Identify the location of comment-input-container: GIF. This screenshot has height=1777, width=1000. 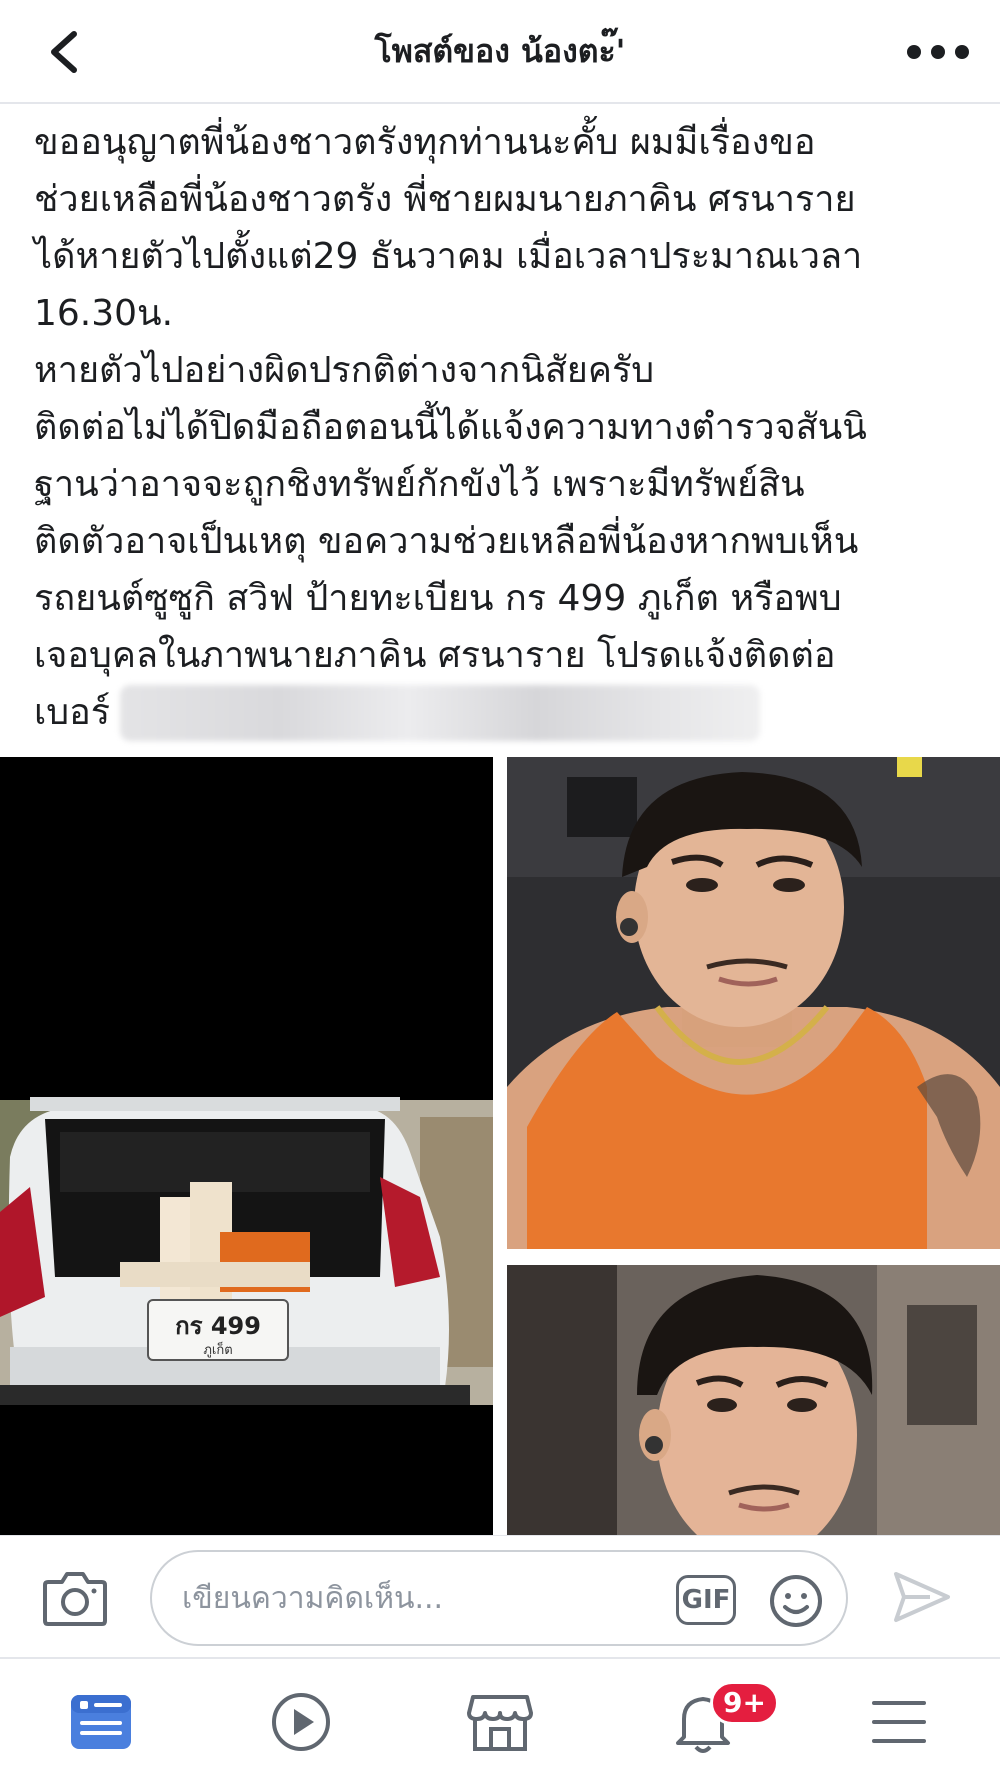
(499, 1598).